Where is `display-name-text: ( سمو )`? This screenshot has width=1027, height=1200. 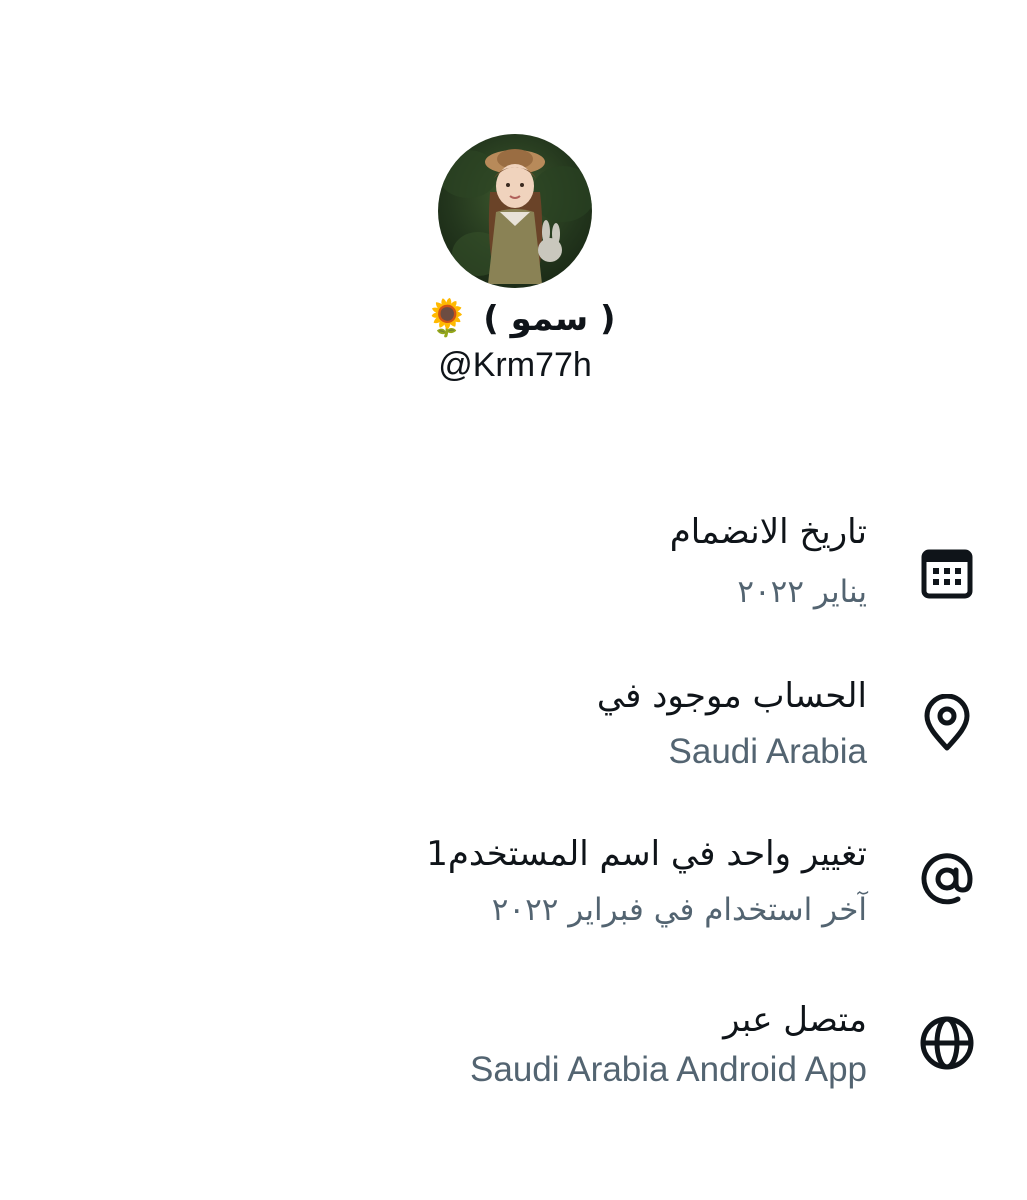
display-name-text: ( سمو ) is located at coordinates (549, 319).